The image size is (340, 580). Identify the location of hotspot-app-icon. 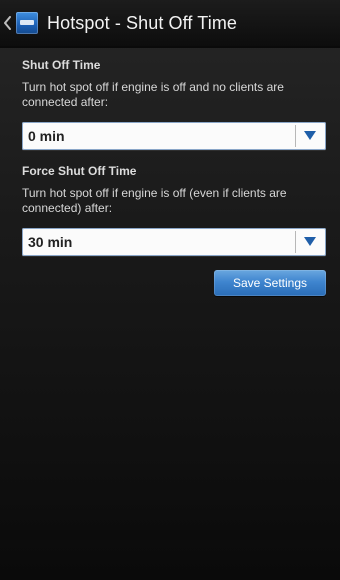
(27, 23).